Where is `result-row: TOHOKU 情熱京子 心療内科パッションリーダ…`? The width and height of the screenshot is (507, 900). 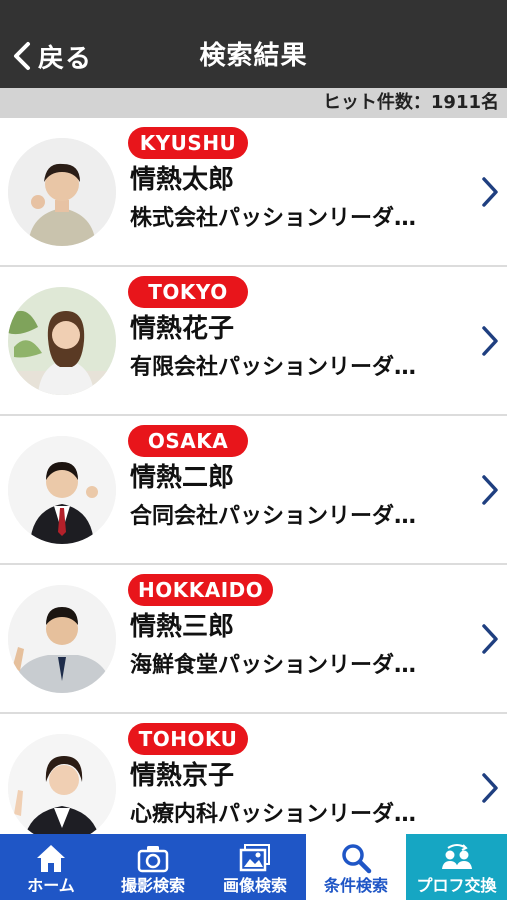 result-row: TOHOKU 情熱京子 心療内科パッションリーダ… is located at coordinates (253, 774).